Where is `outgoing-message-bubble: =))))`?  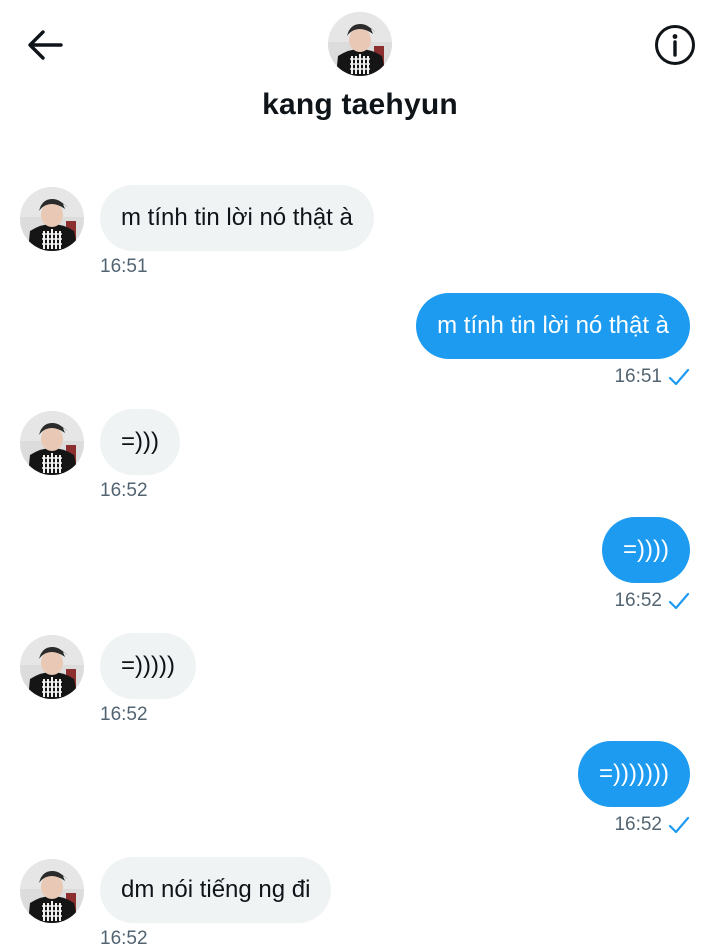
outgoing-message-bubble: =)))) is located at coordinates (646, 550).